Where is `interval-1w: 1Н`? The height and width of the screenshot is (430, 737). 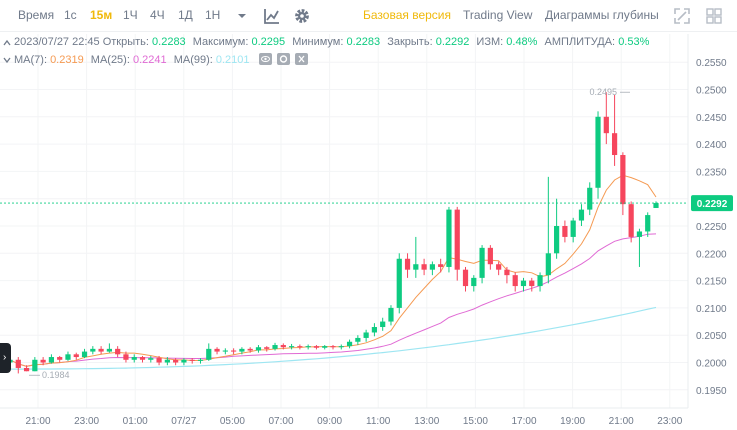 interval-1w: 1Н is located at coordinates (212, 15).